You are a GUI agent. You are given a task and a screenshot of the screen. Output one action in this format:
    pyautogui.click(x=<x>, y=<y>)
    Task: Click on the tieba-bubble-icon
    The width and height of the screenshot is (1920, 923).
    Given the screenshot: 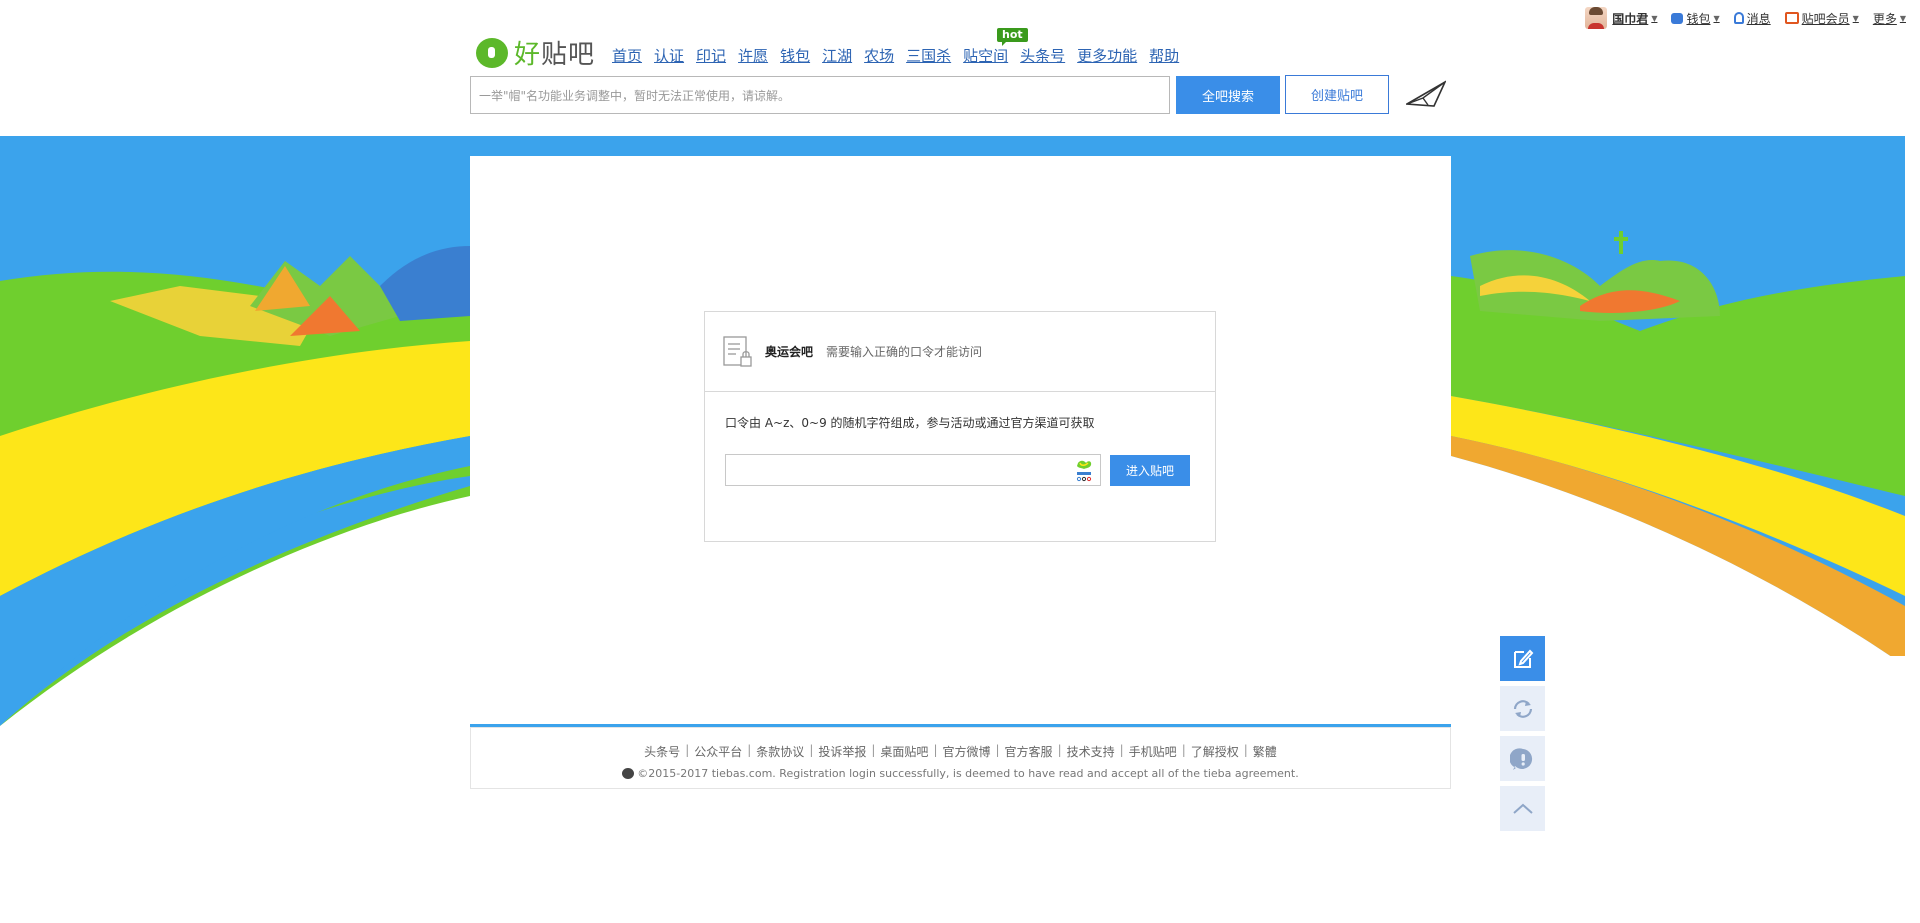 What is the action you would take?
    pyautogui.click(x=1520, y=758)
    